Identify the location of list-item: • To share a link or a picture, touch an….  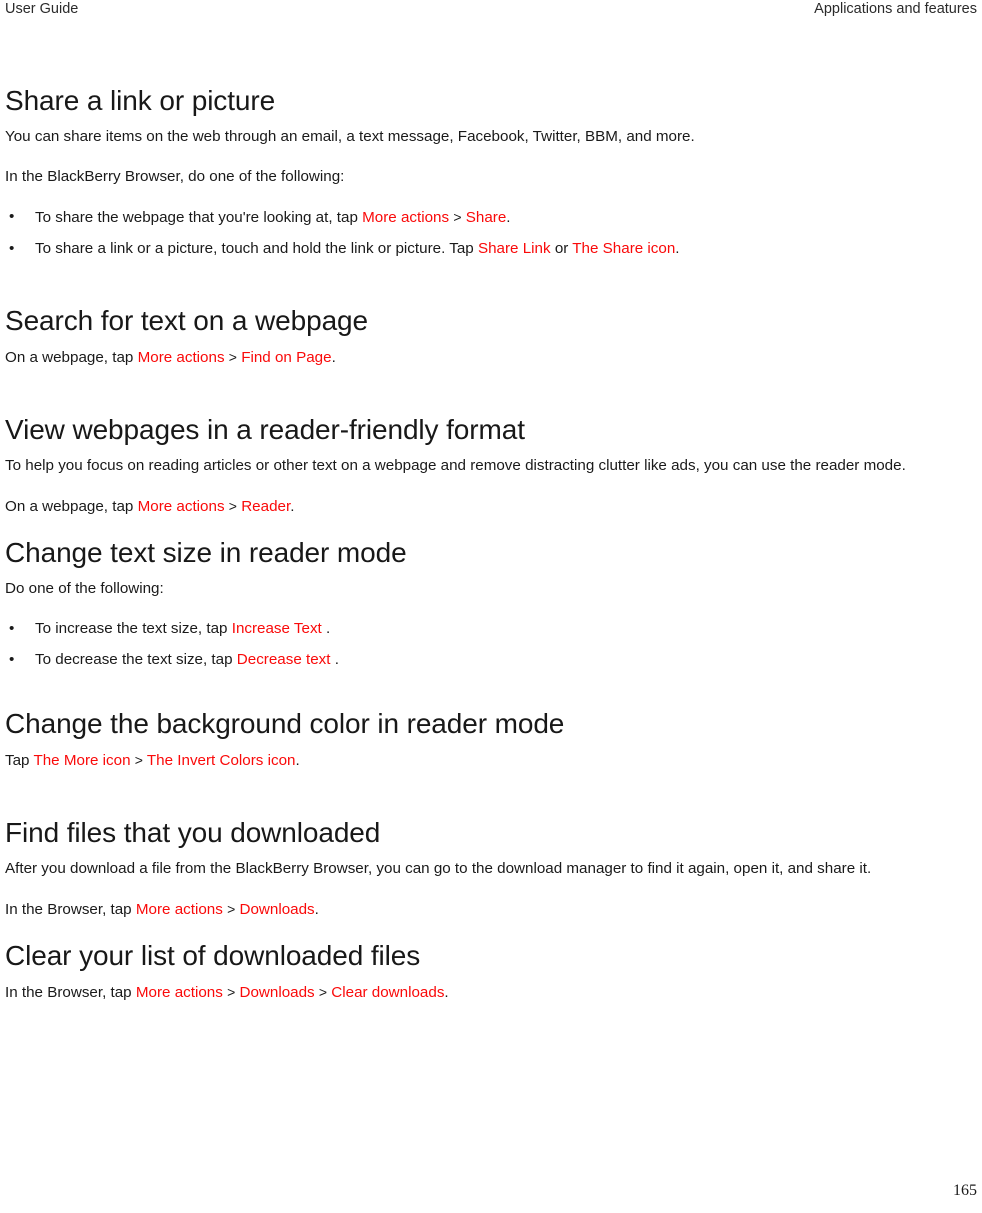
(491, 249).